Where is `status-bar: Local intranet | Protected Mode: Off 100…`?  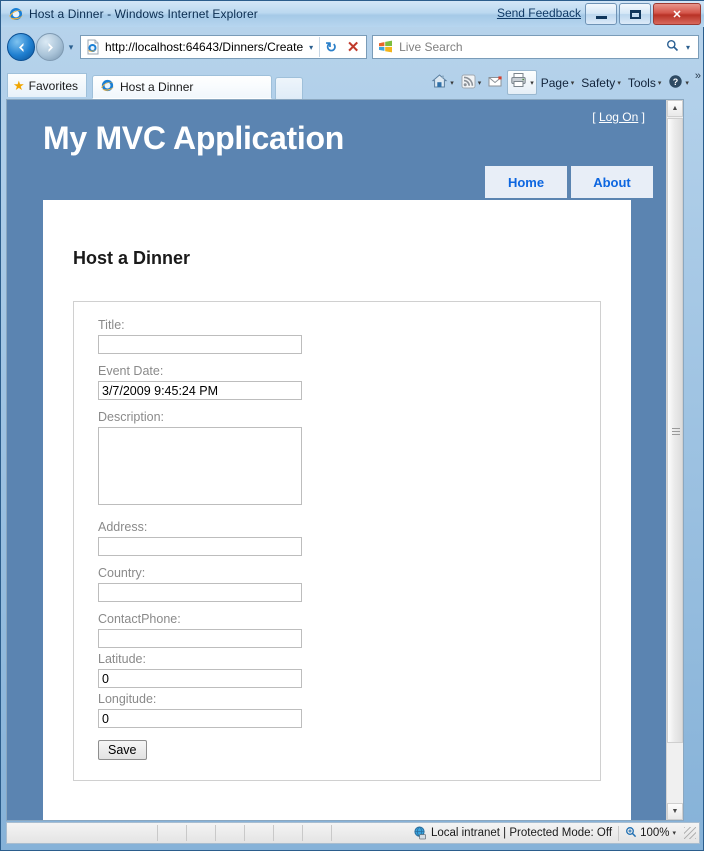 status-bar: Local intranet | Protected Mode: Off 100… is located at coordinates (353, 833).